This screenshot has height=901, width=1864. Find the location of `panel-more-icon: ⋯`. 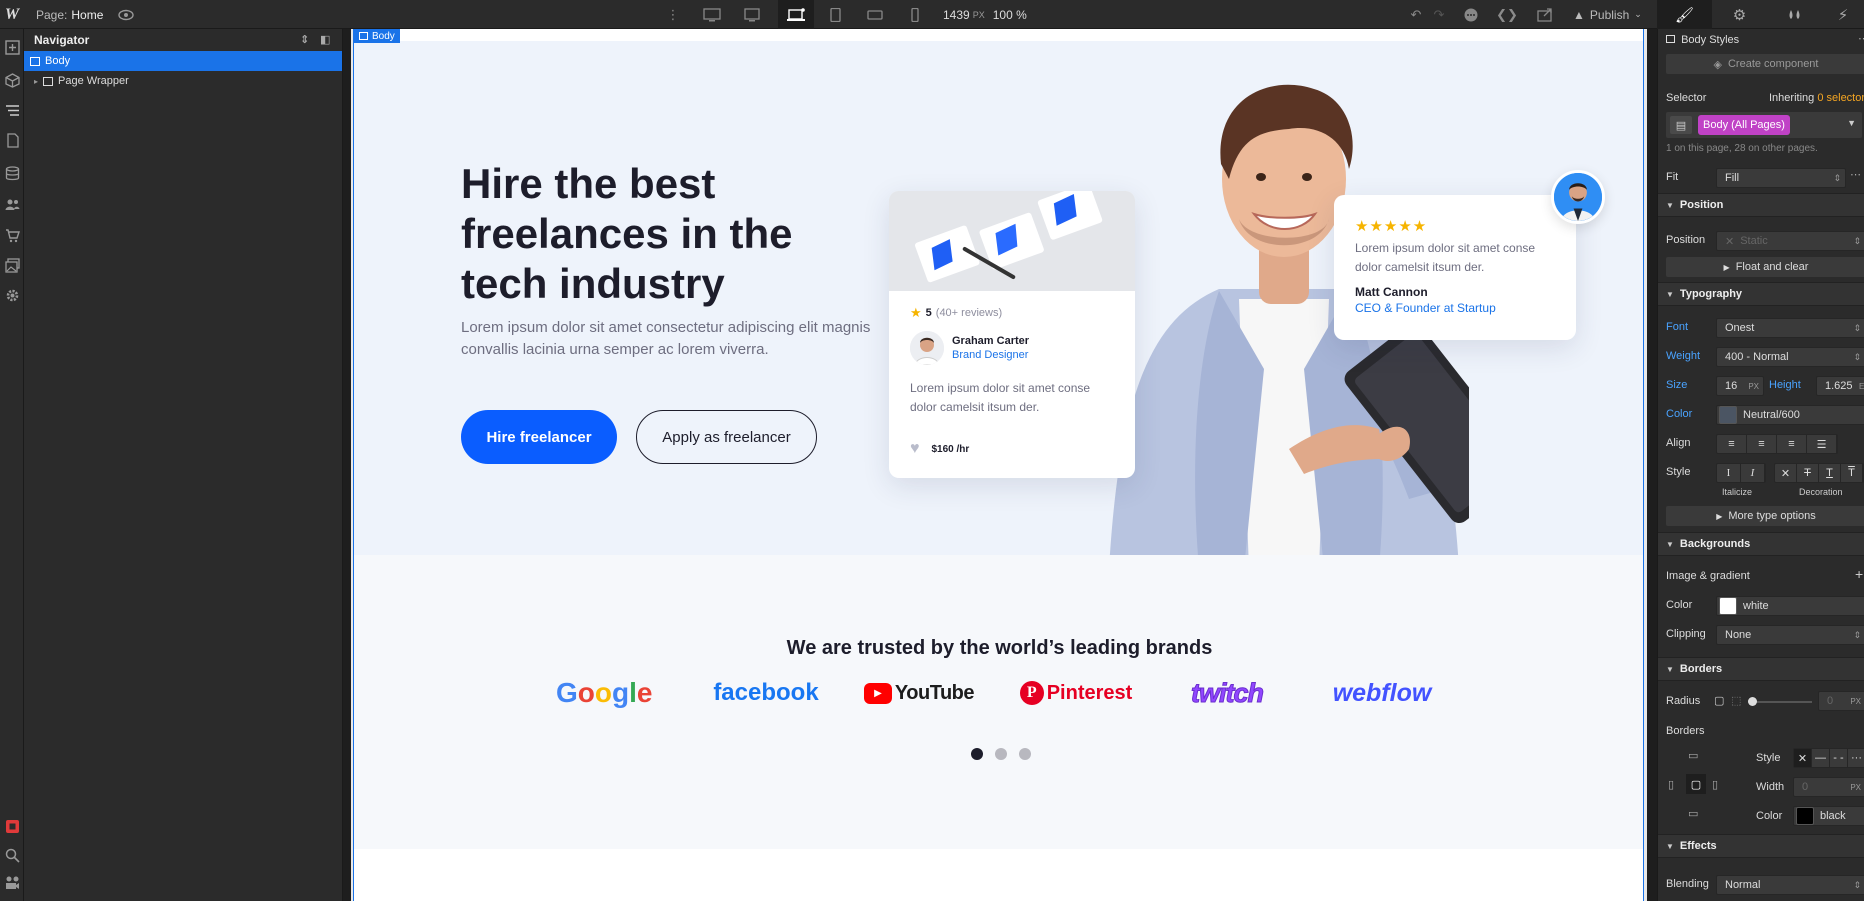

panel-more-icon: ⋯ is located at coordinates (1861, 38).